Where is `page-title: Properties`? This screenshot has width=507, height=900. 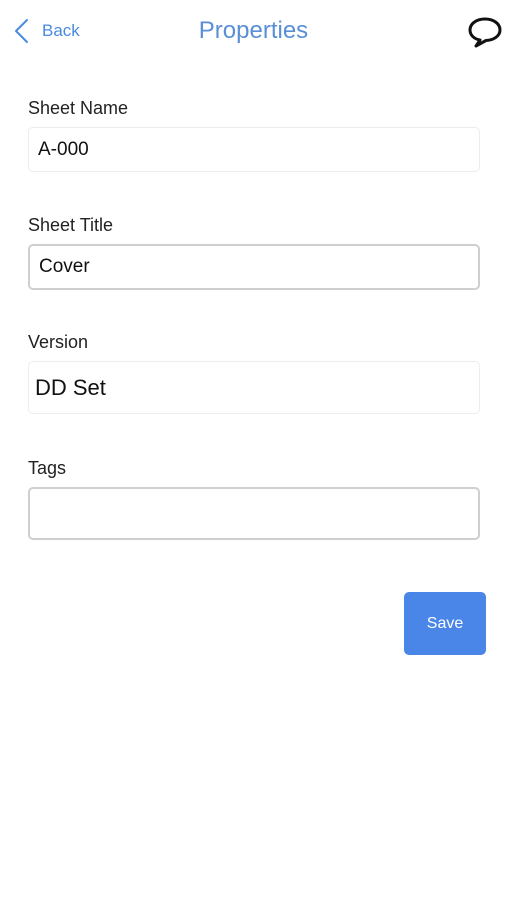
page-title: Properties is located at coordinates (253, 30).